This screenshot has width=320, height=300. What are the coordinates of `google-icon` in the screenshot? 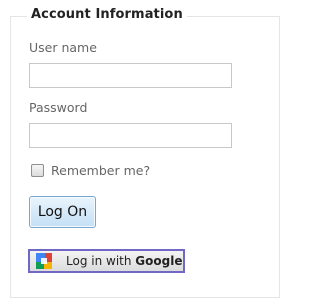 It's located at (44, 261).